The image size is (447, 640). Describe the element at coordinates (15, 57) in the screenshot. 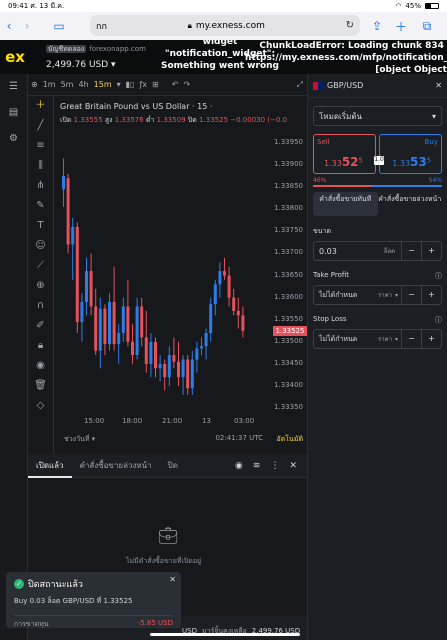

I see `exness-logo: ex` at that location.